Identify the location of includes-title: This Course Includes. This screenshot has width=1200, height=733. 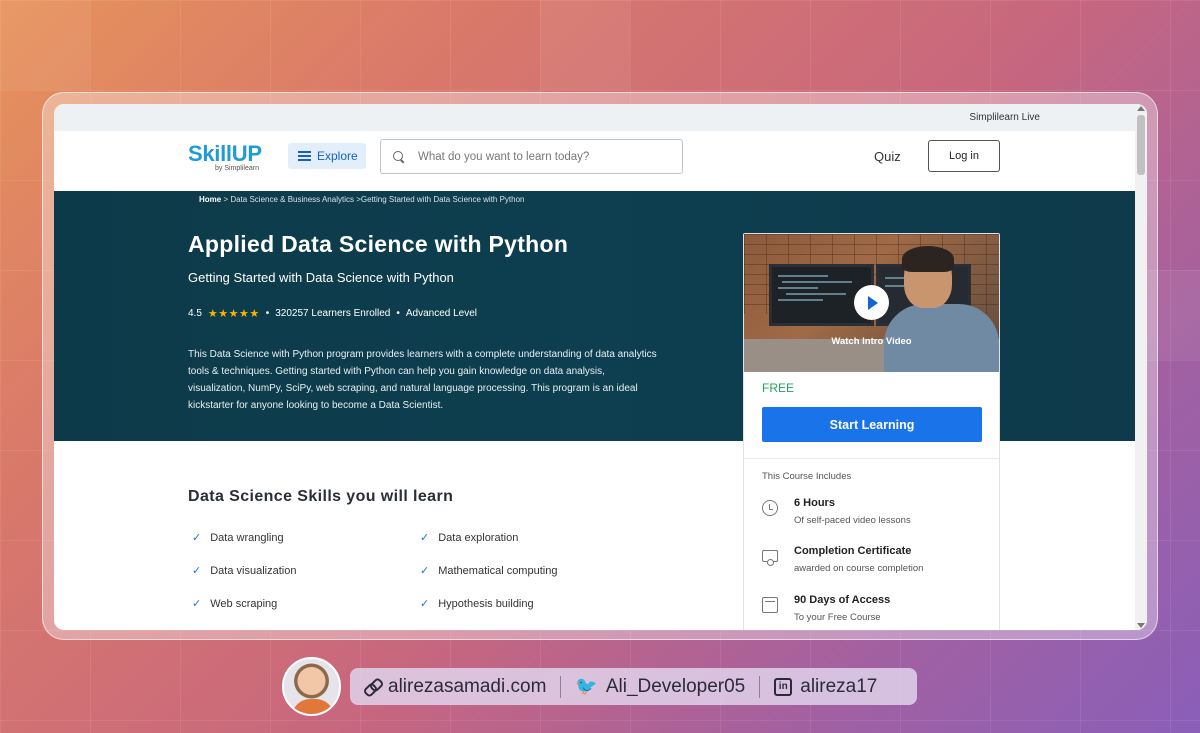
(807, 476).